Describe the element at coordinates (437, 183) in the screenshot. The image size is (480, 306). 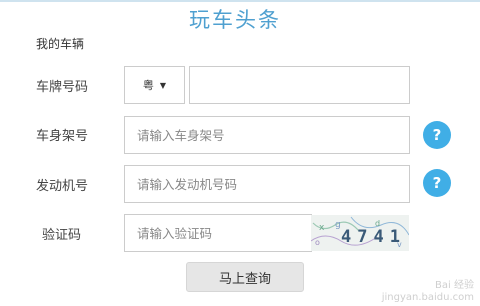
I see `engine-help-icon: ?` at that location.